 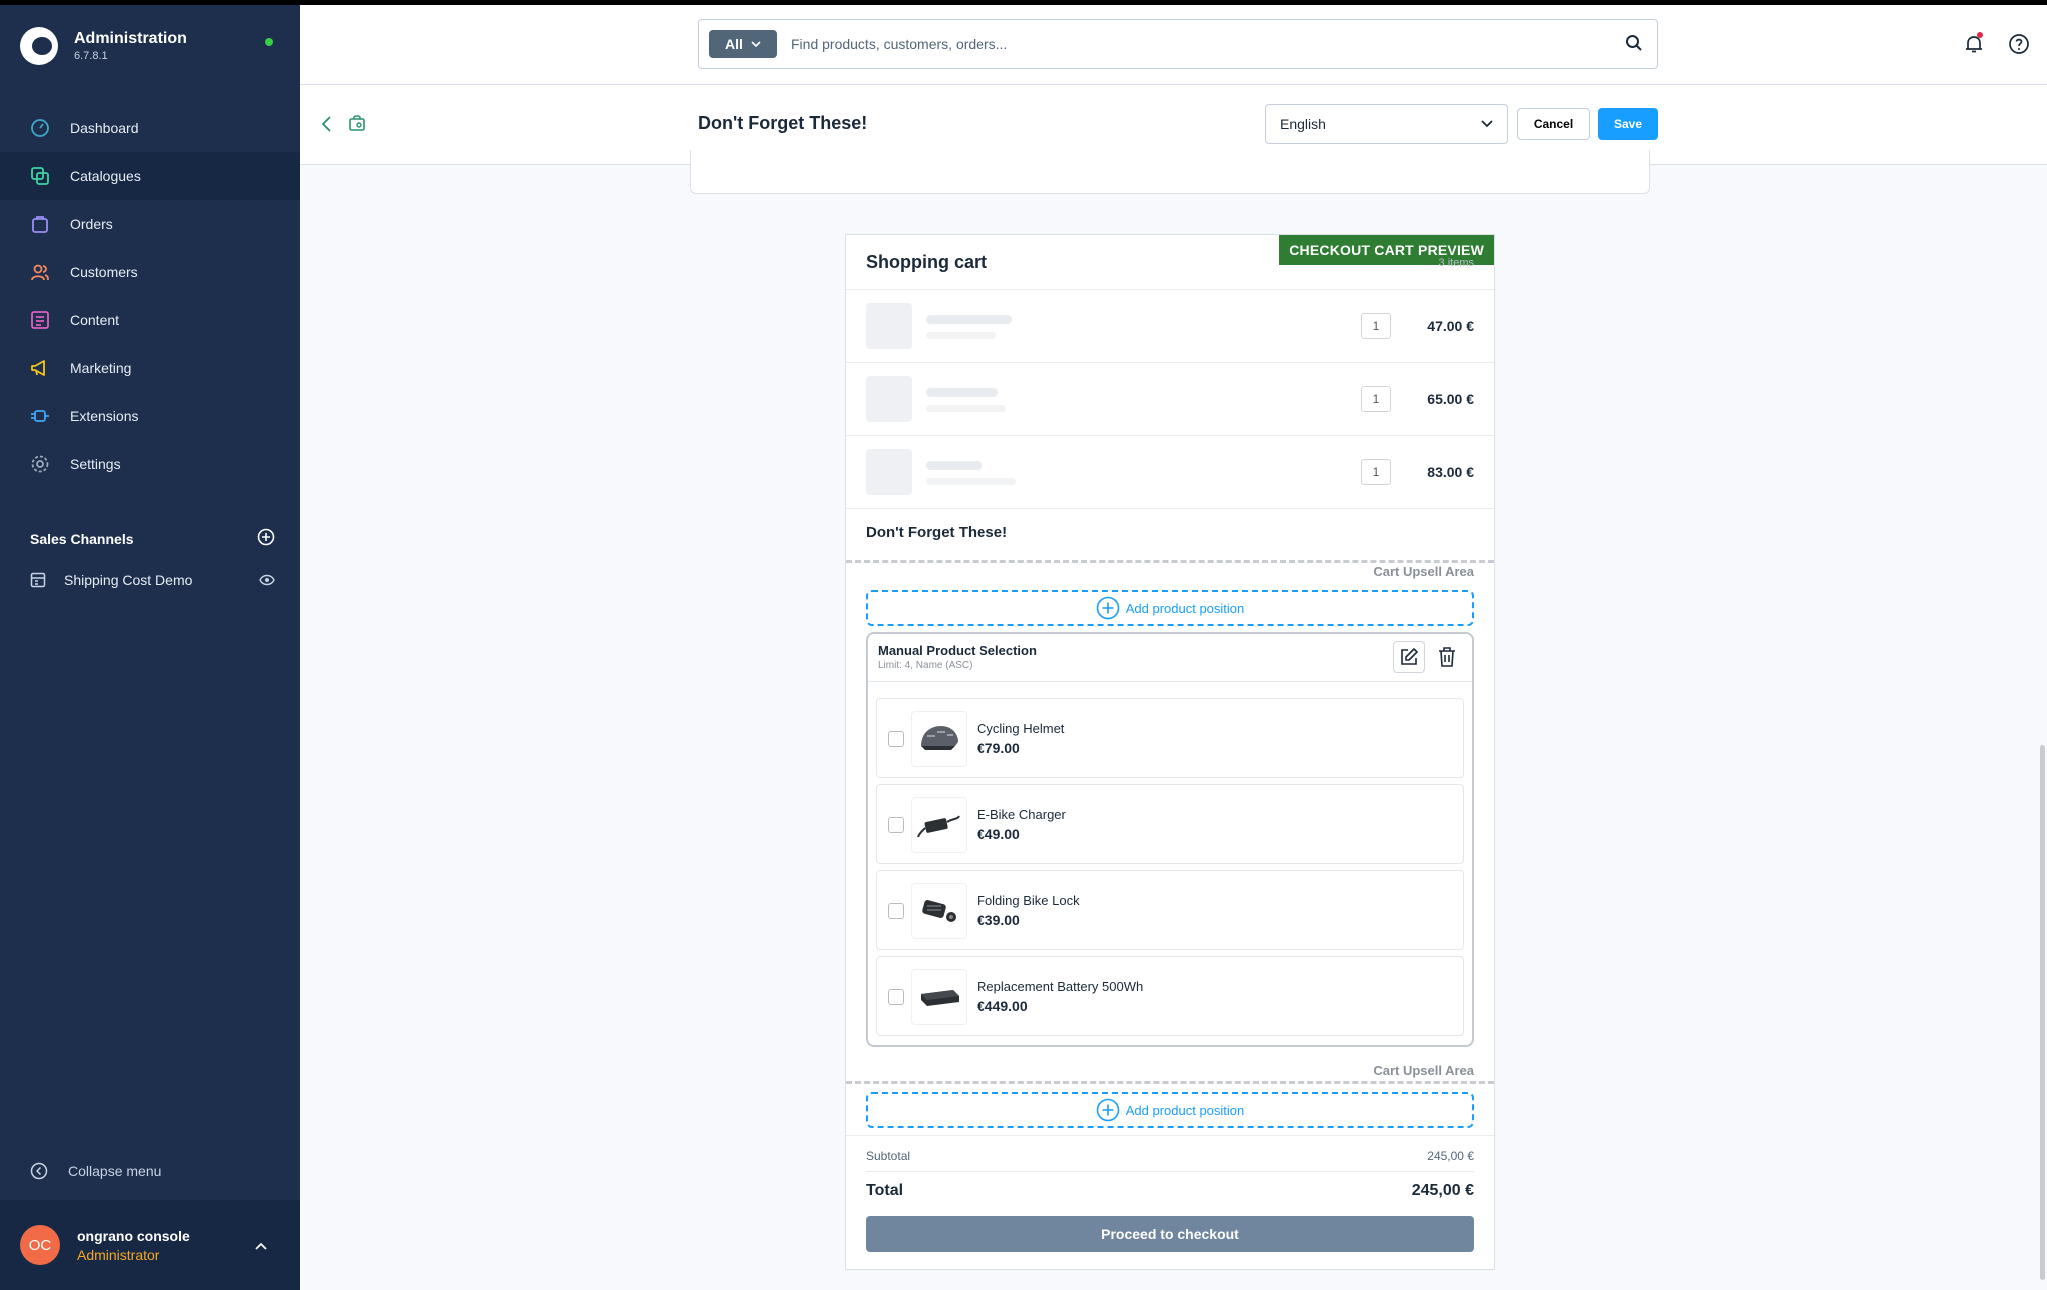 I want to click on edit-icon, so click(x=1409, y=657).